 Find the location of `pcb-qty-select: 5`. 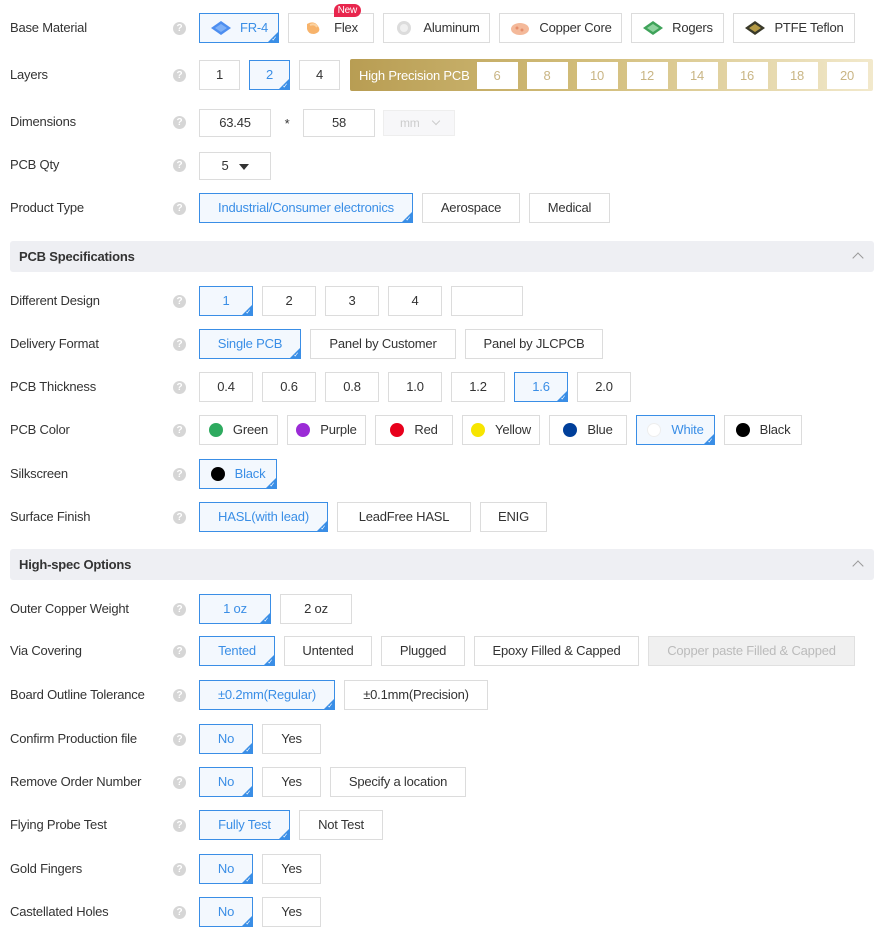

pcb-qty-select: 5 is located at coordinates (235, 166).